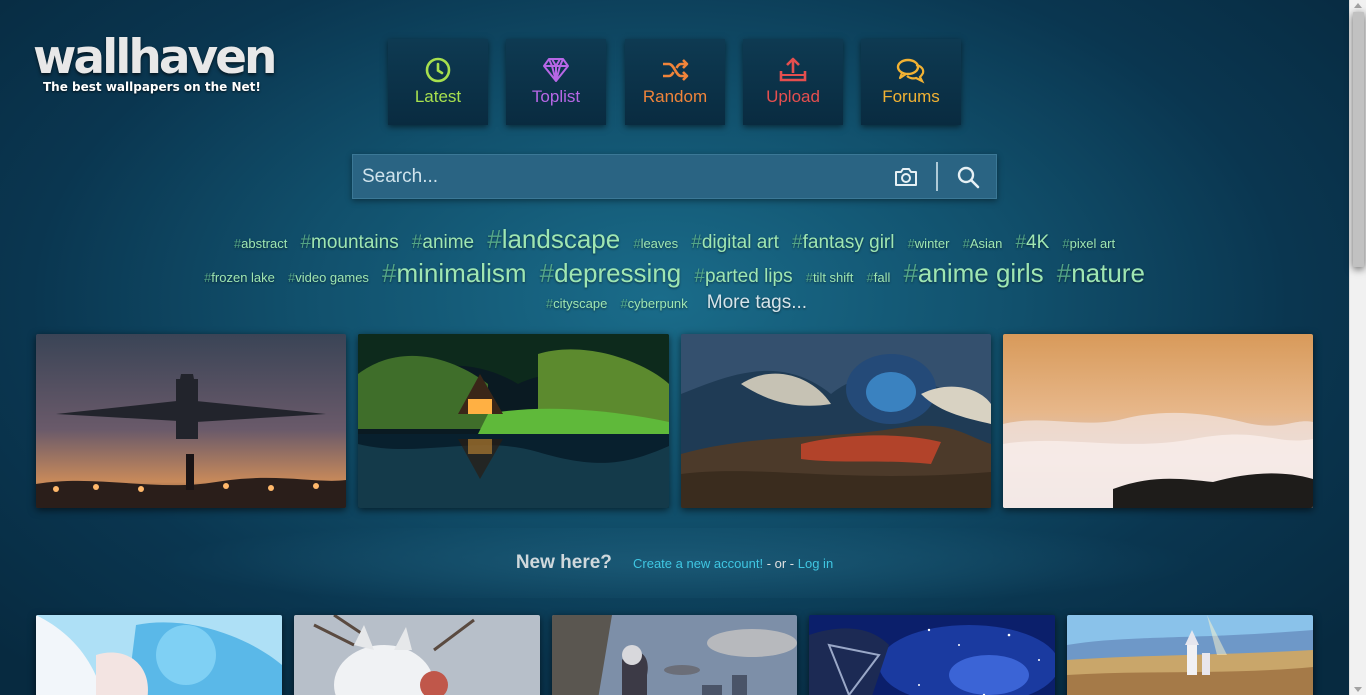  Describe the element at coordinates (328, 277) in the screenshot. I see `tag-link: #video games` at that location.